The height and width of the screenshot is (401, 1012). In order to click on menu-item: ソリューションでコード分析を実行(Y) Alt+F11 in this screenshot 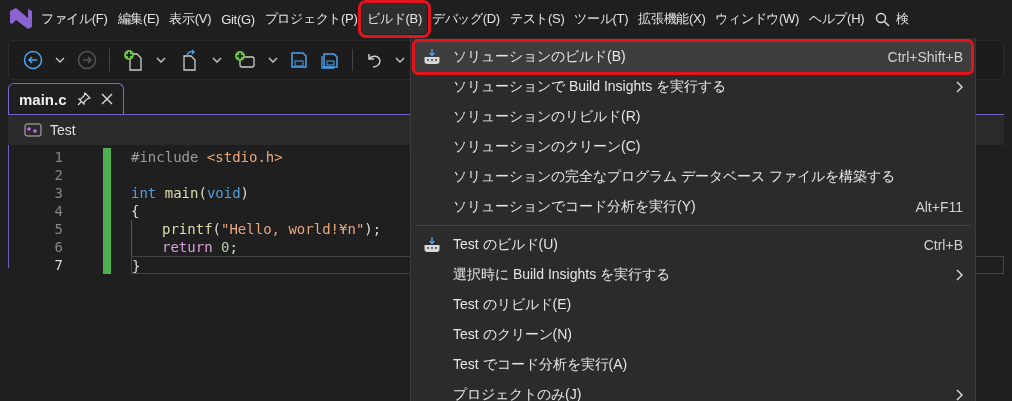, I will do `click(693, 207)`.